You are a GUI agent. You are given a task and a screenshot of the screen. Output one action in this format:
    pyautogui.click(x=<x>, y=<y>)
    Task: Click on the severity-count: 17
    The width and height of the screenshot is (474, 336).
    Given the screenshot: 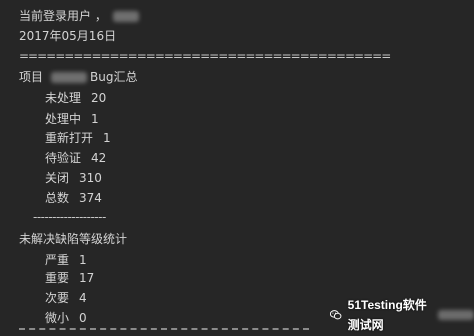 What is the action you would take?
    pyautogui.click(x=87, y=278)
    